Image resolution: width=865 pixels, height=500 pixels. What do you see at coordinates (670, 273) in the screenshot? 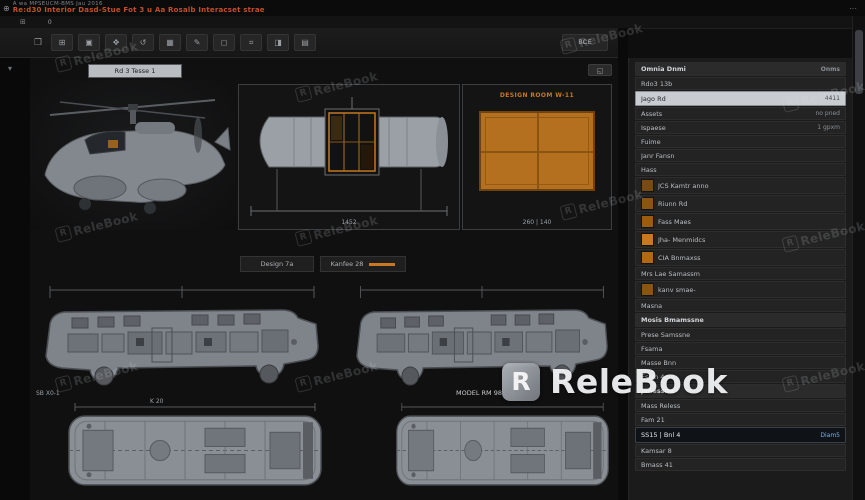
I see `sidebar-row-label: Mrs Lae Samassm` at bounding box center [670, 273].